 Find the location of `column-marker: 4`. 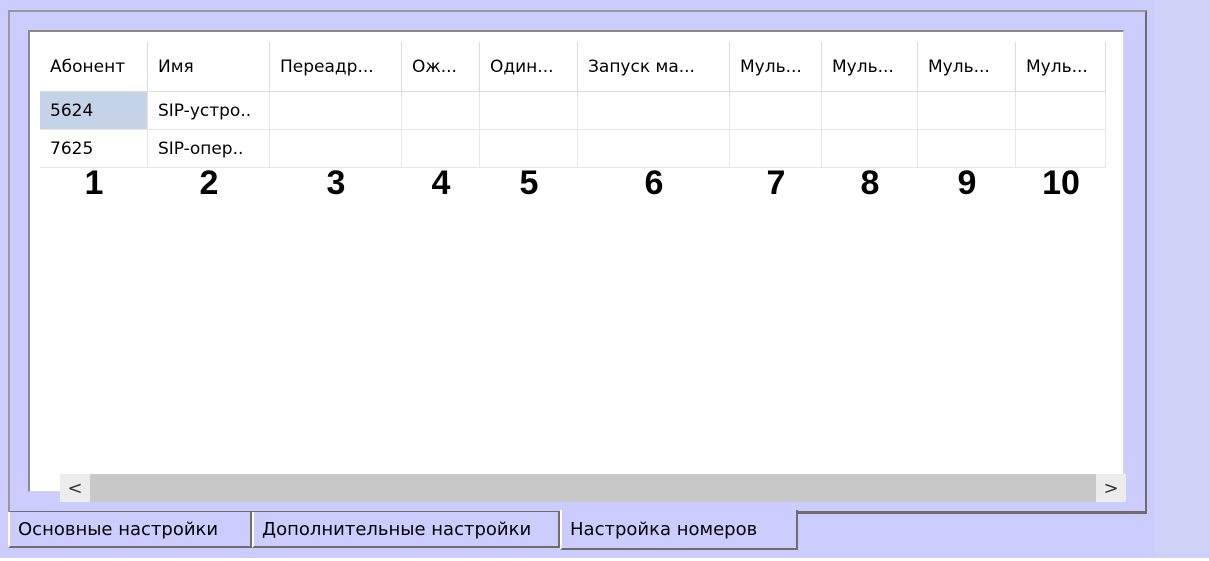

column-marker: 4 is located at coordinates (441, 183).